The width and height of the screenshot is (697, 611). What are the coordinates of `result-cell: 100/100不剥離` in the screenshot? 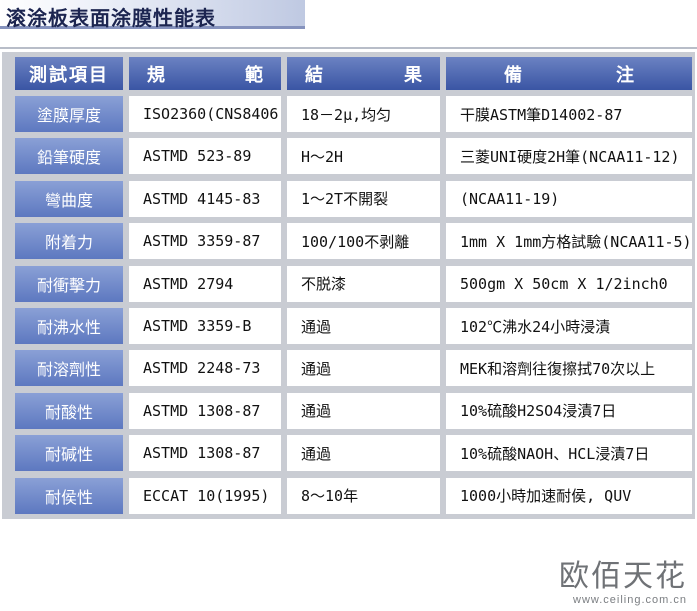 It's located at (363, 241).